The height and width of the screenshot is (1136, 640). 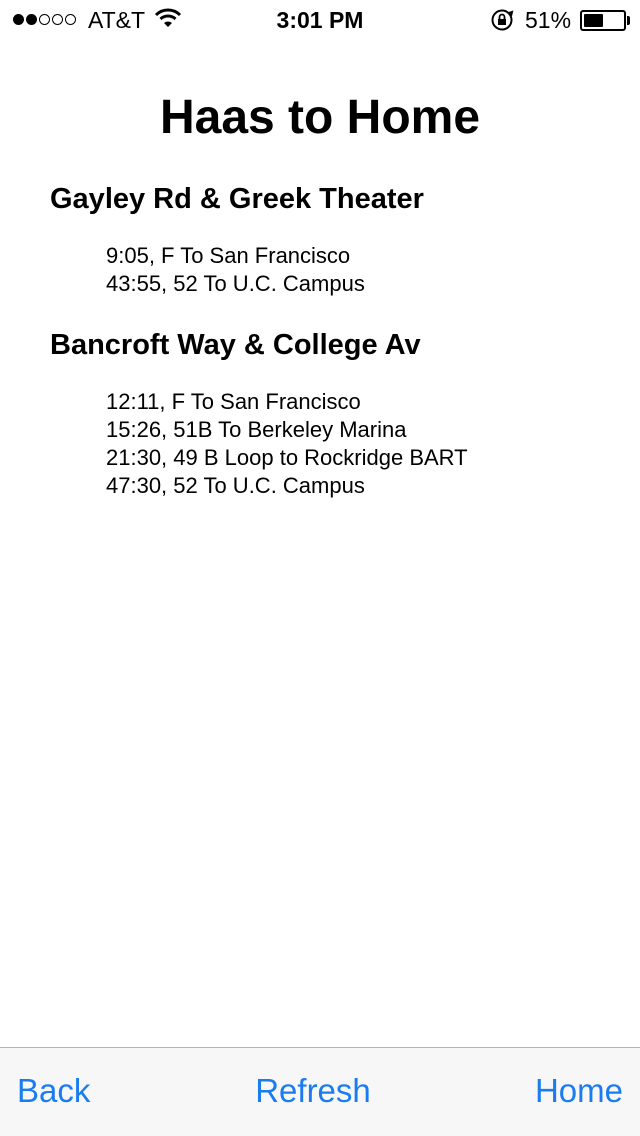 I want to click on home-button: Home, so click(x=579, y=1091).